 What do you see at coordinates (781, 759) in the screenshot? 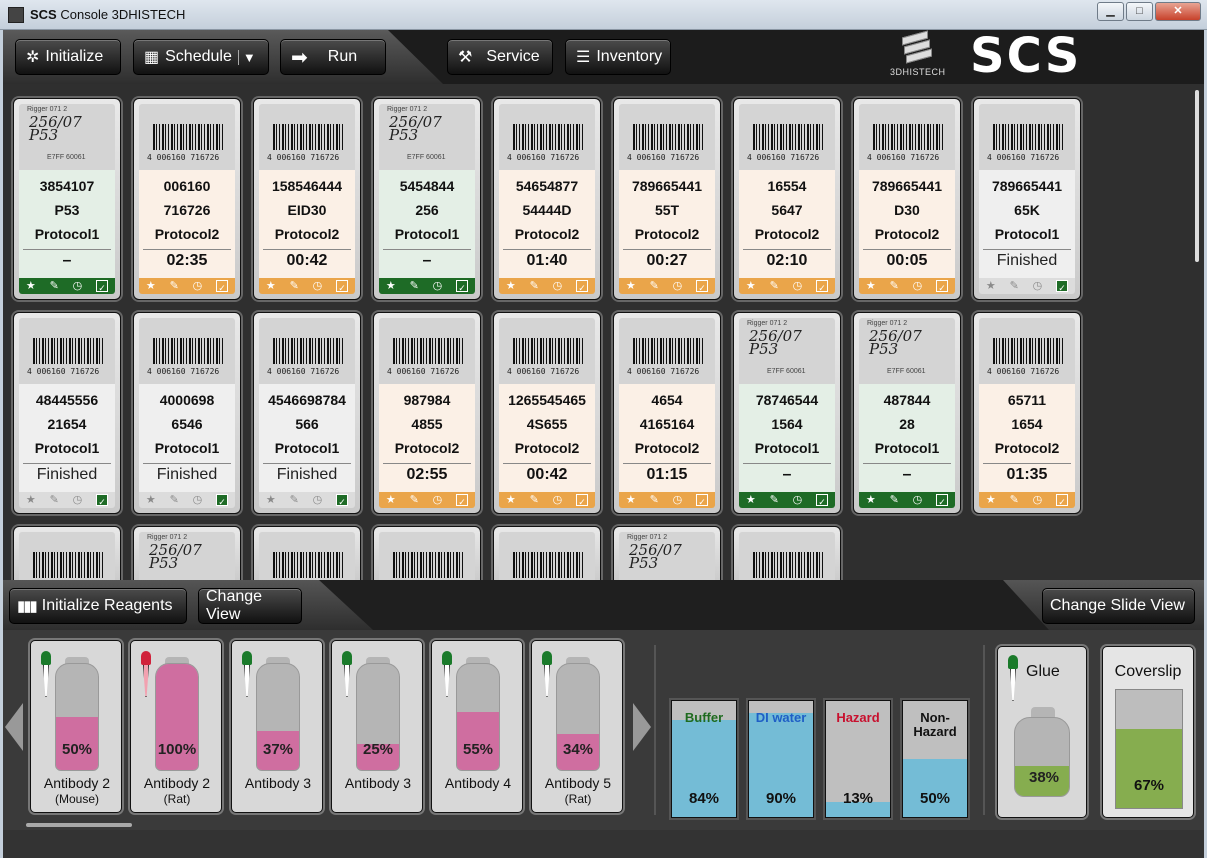
I see `liquid-tank: DI water 90%` at bounding box center [781, 759].